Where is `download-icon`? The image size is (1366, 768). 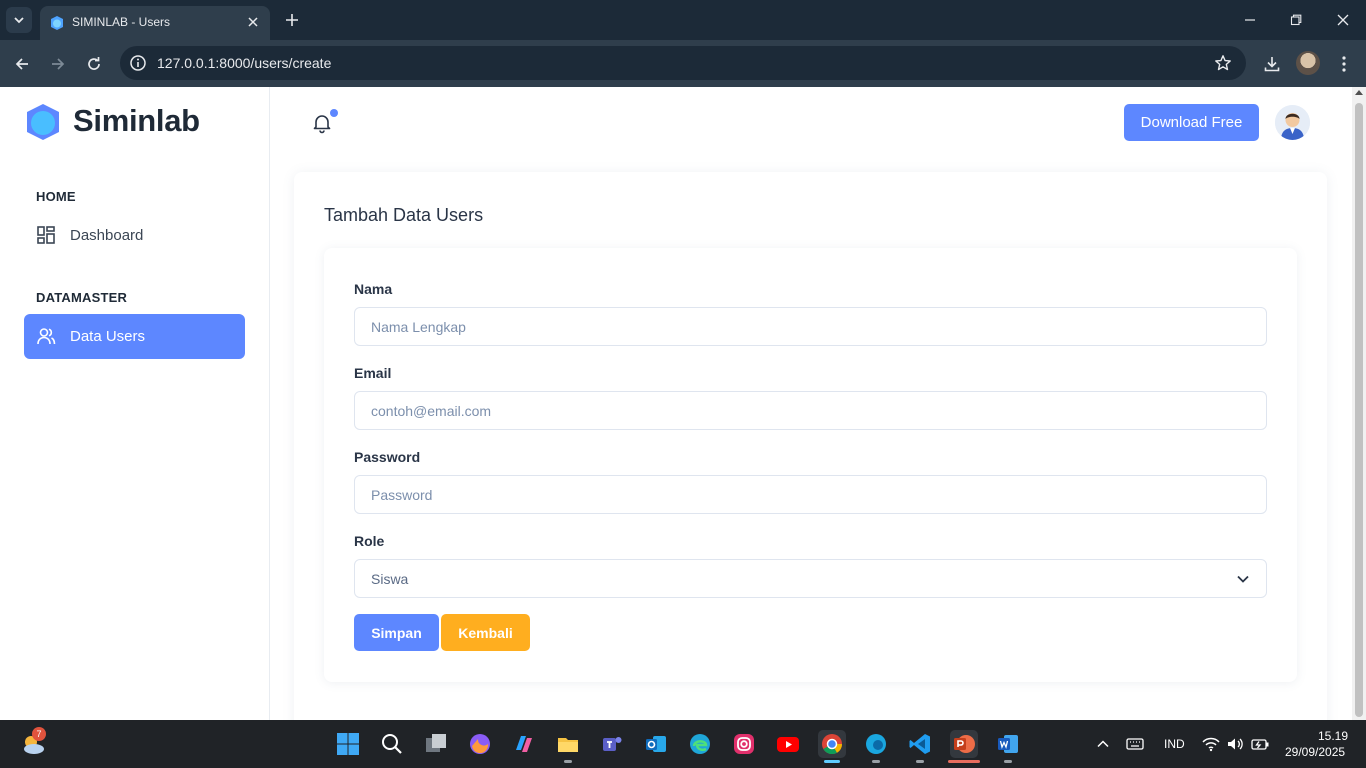 download-icon is located at coordinates (1272, 64).